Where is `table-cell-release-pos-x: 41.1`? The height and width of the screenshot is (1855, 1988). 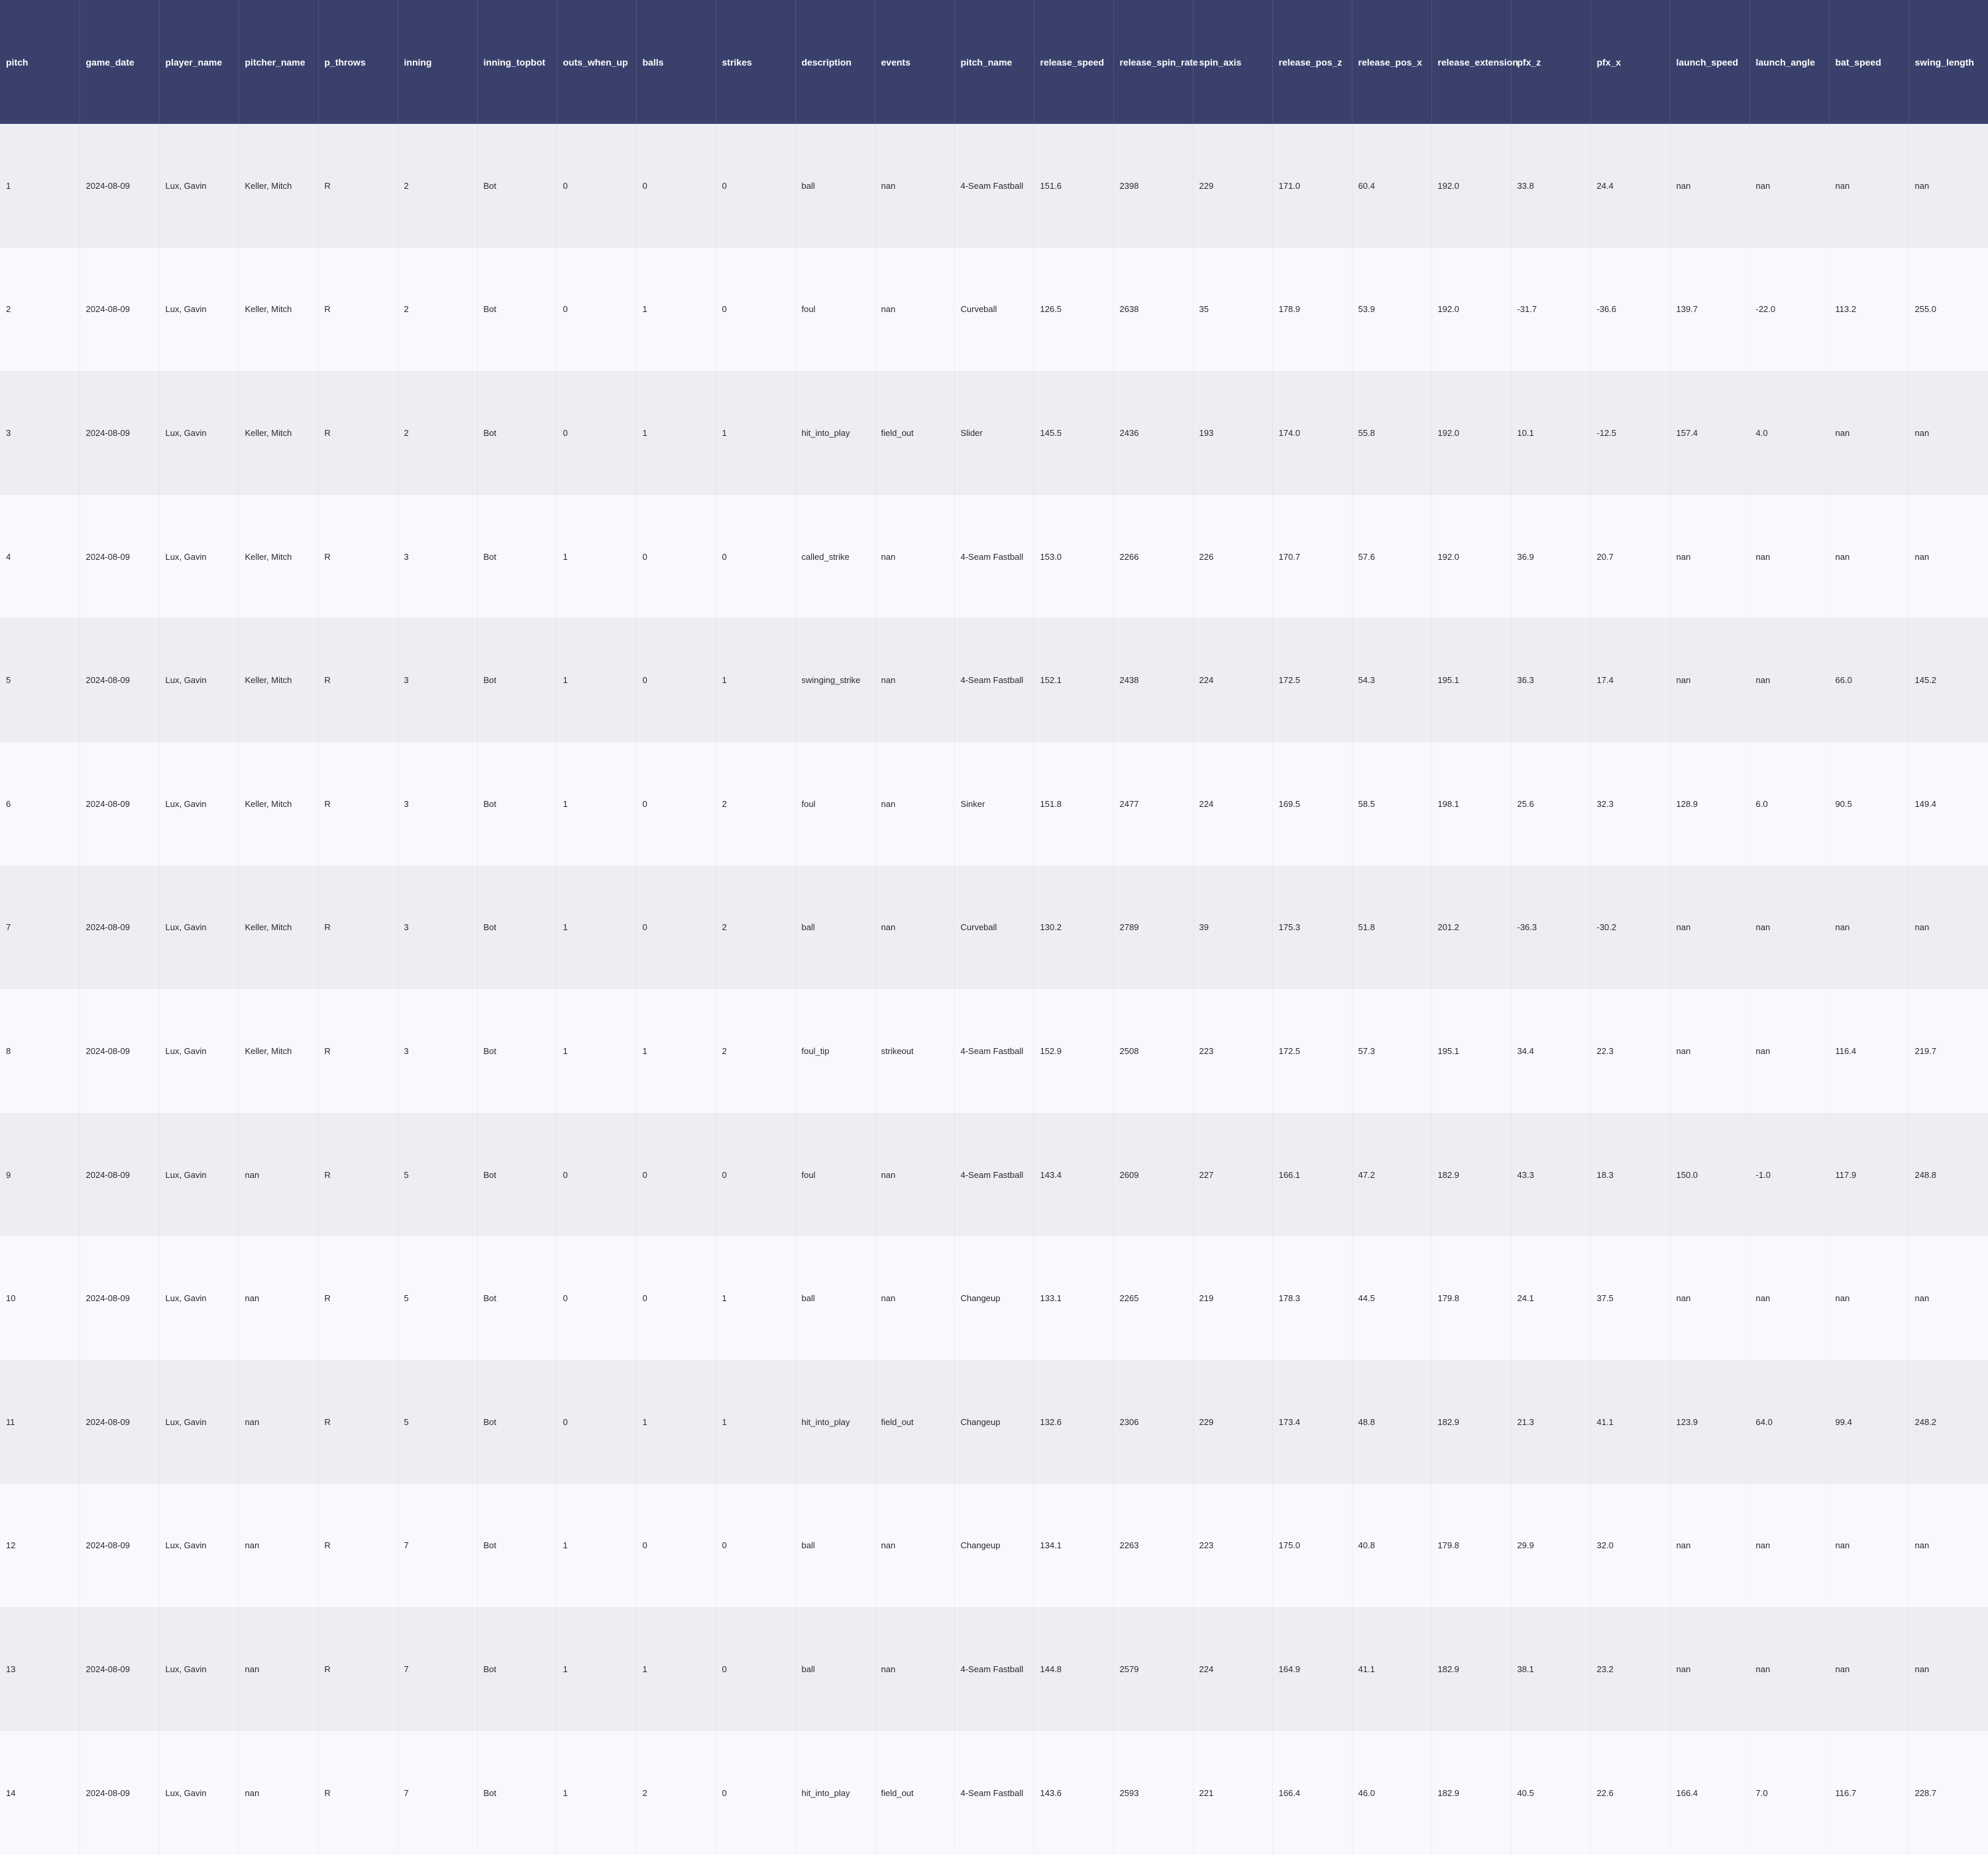 table-cell-release-pos-x: 41.1 is located at coordinates (1391, 1669).